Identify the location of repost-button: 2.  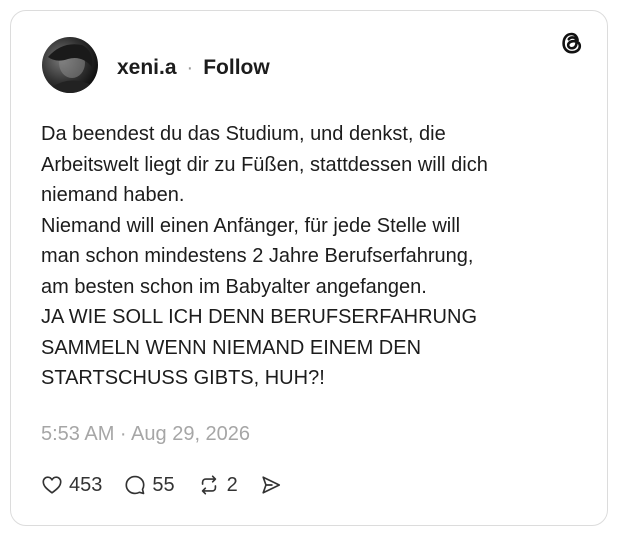
(217, 485).